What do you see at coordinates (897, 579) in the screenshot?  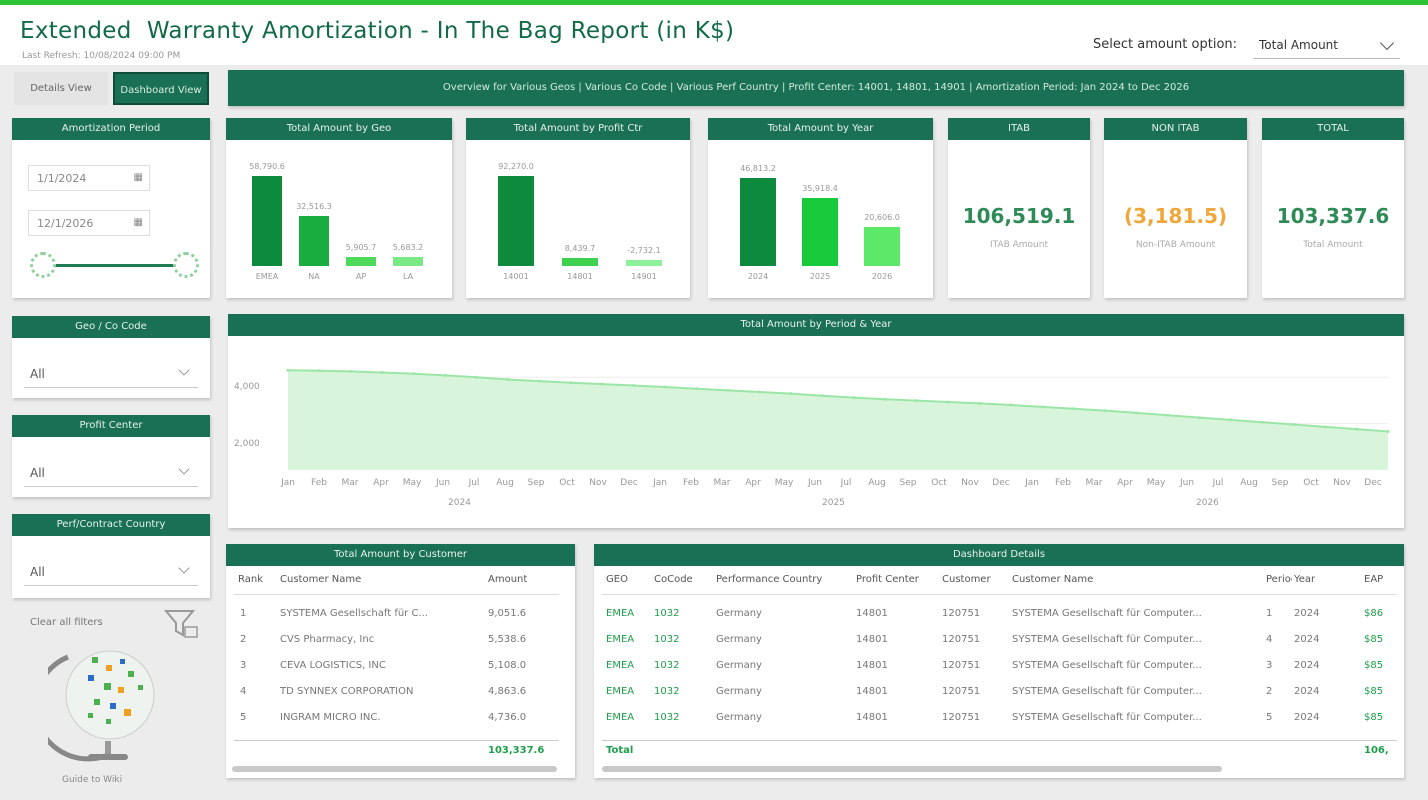 I see `column-header: Profit Center` at bounding box center [897, 579].